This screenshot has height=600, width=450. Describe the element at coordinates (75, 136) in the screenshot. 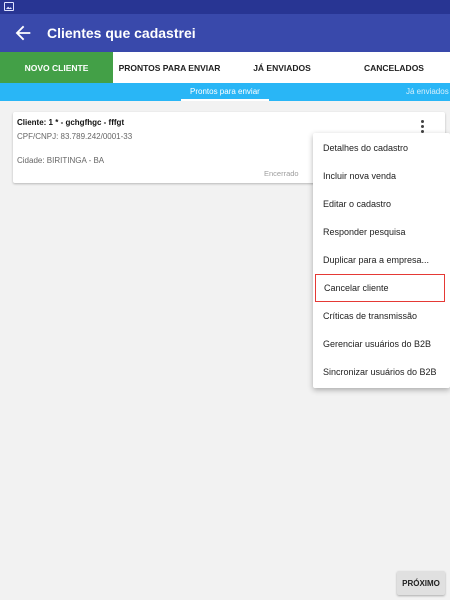

I see `client-cpf-cnpj: CPF/CNPJ: 83.789.242/0001-33` at that location.